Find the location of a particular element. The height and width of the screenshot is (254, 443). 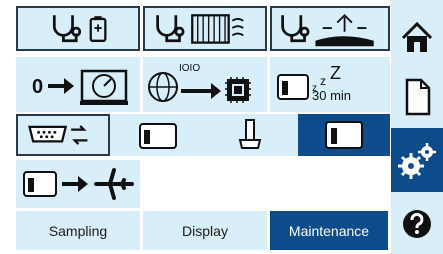

document-icon is located at coordinates (418, 97).